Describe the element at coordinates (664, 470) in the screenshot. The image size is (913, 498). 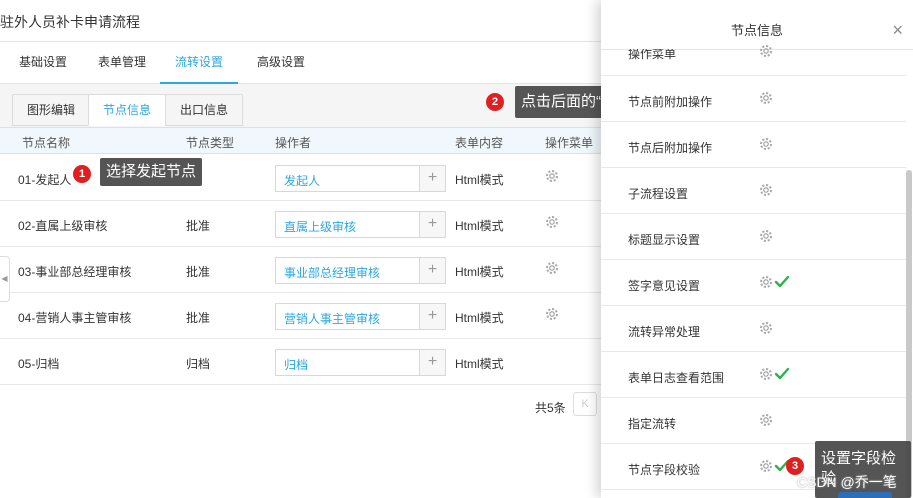
I see `drawer-item-label: 节点字段校验` at that location.